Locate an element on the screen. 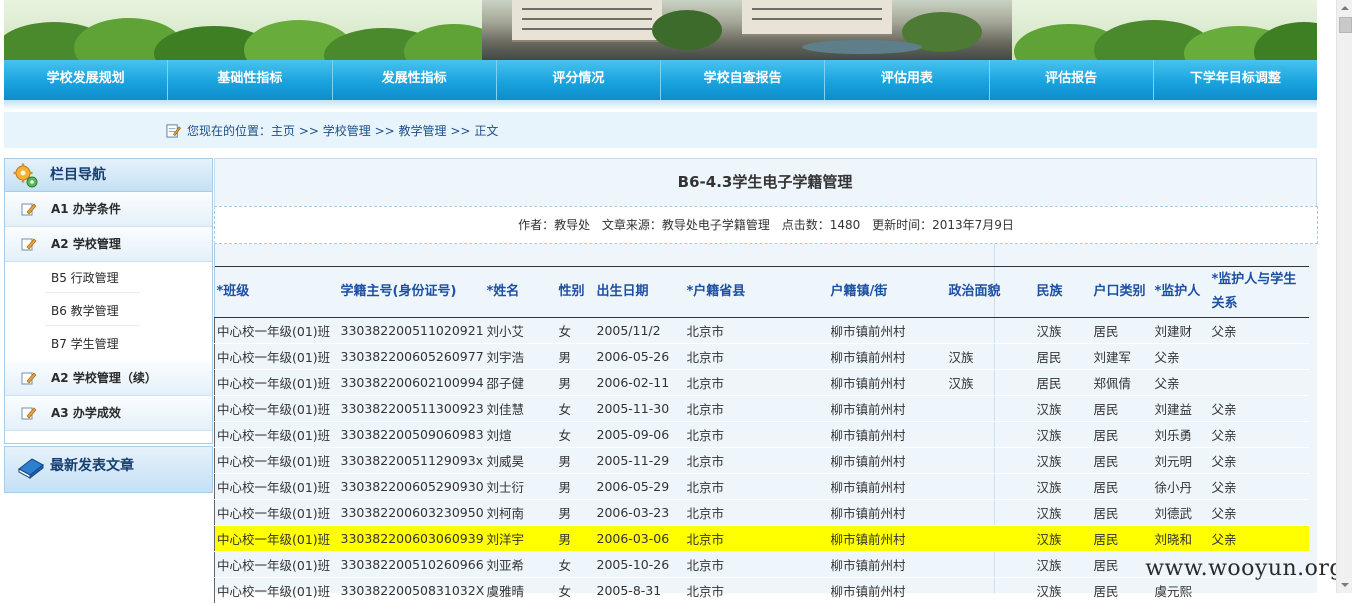  table-cell: 男 is located at coordinates (575, 538).